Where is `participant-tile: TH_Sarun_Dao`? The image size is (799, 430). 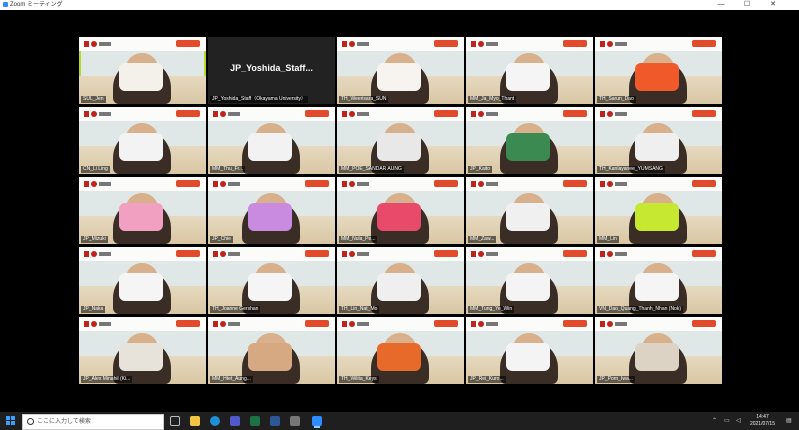
participant-tile: TH_Sarun_Dao is located at coordinates (658, 70).